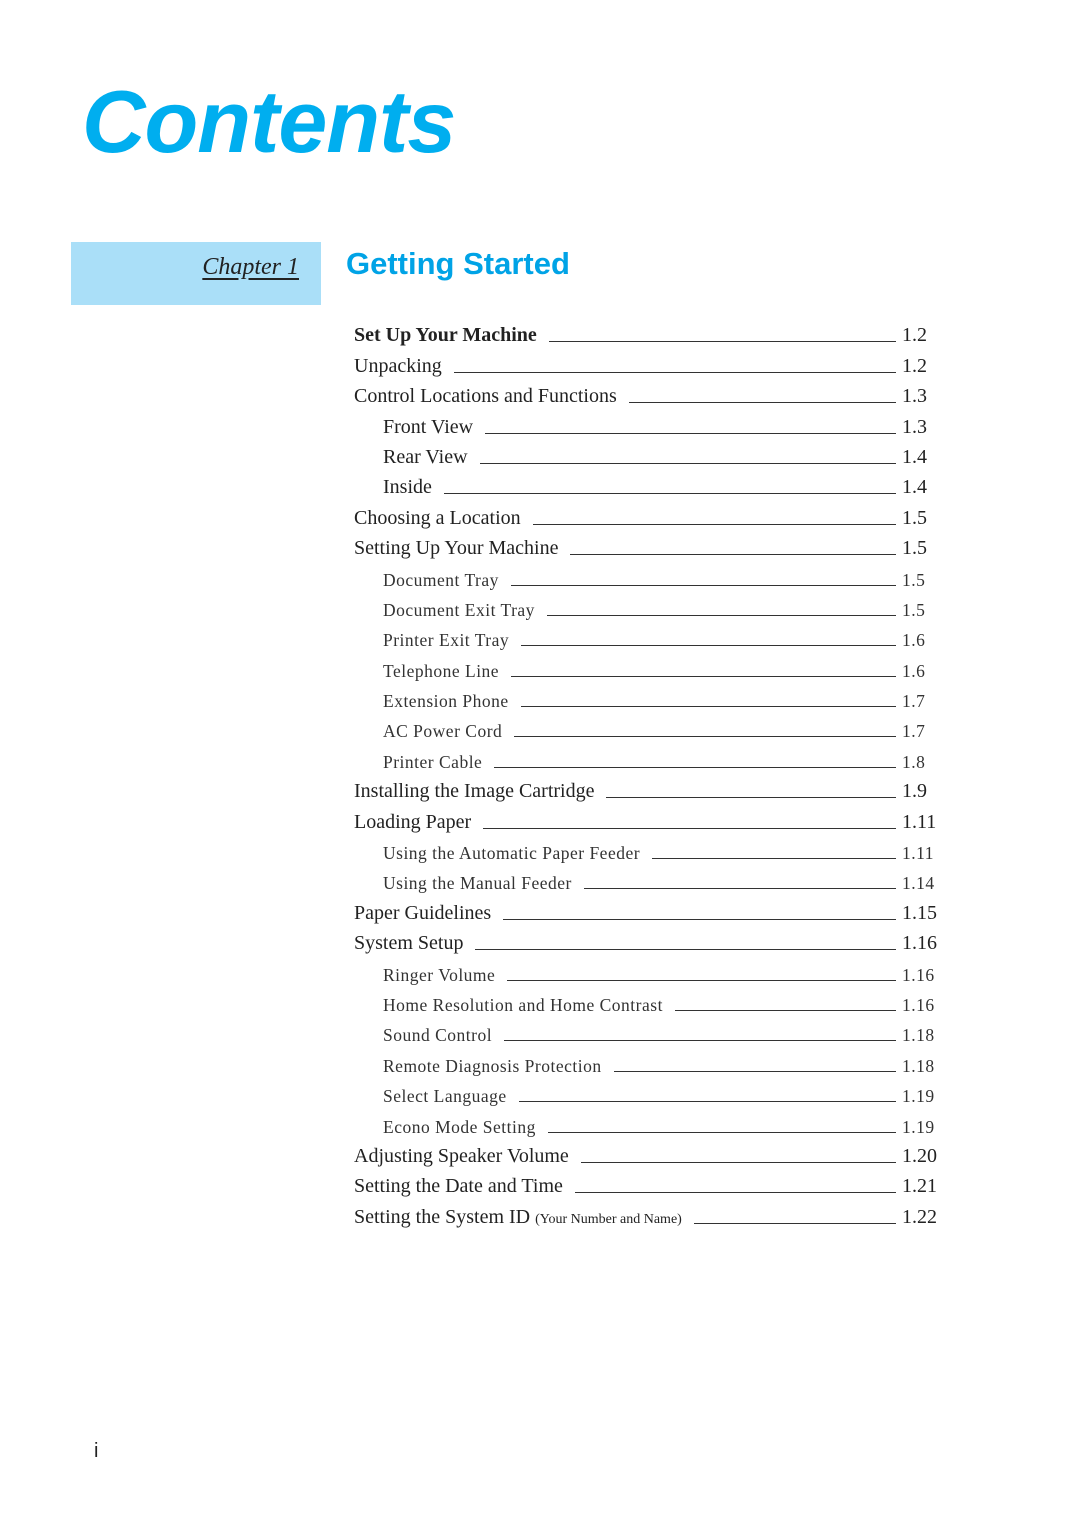 The height and width of the screenshot is (1526, 1080). What do you see at coordinates (914, 791) in the screenshot?
I see `toc-entry-page: 1.9` at bounding box center [914, 791].